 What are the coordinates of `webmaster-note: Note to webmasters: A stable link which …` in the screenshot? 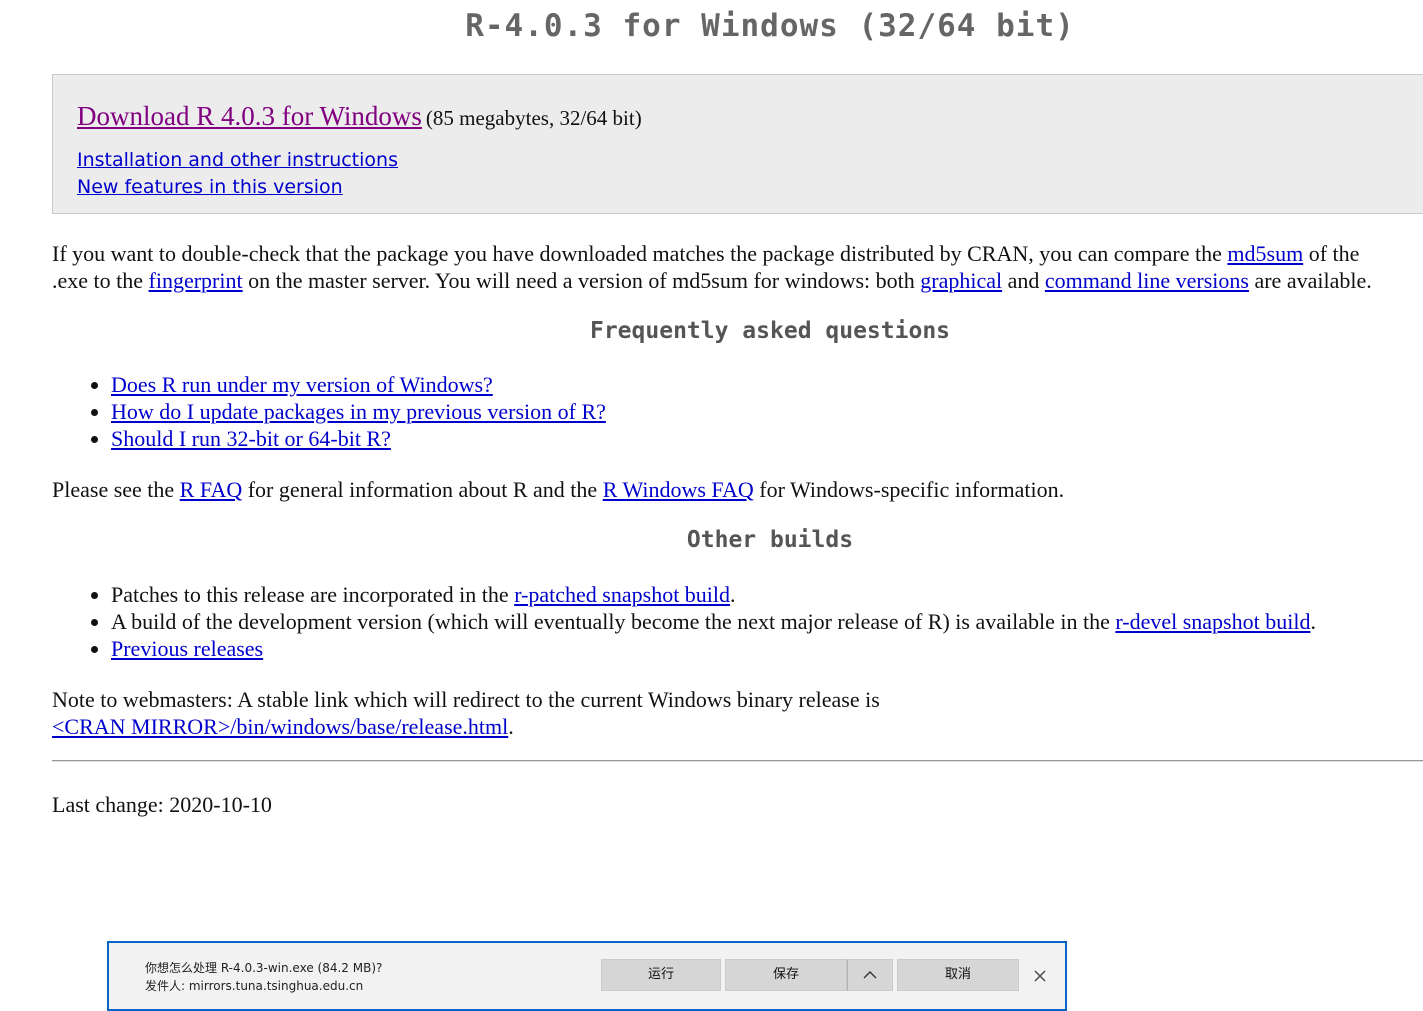 It's located at (466, 713).